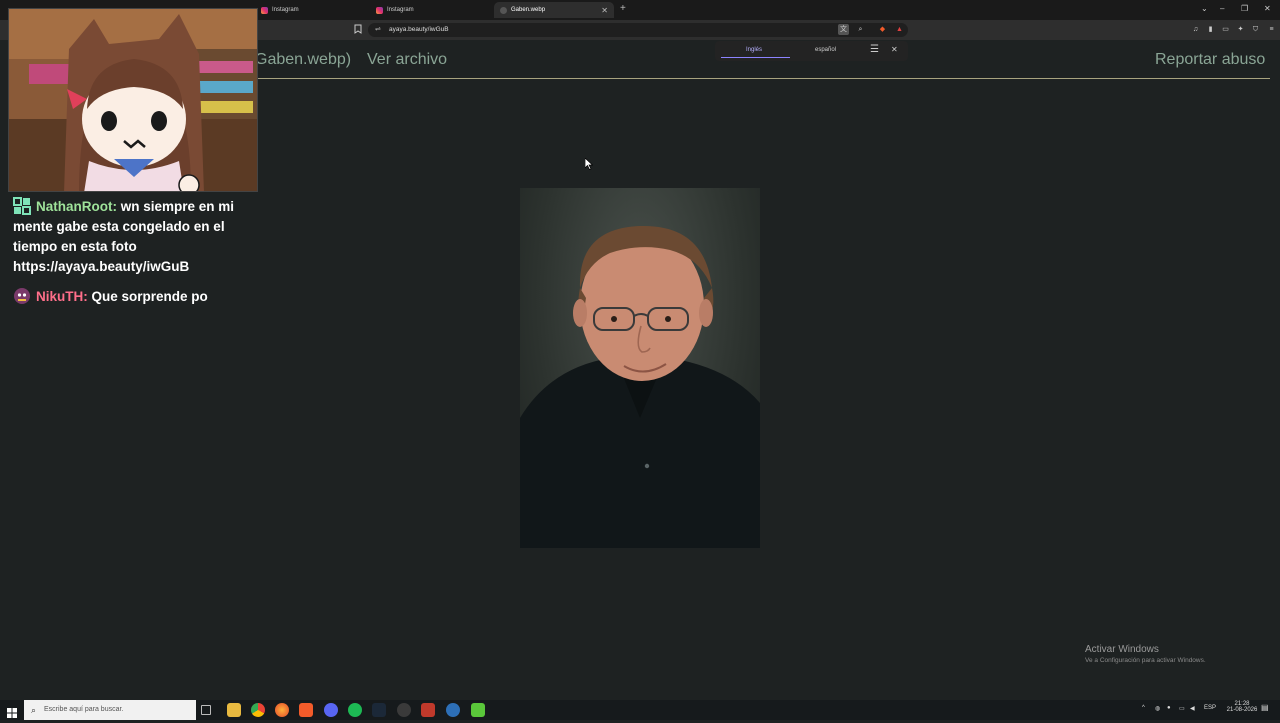 The height and width of the screenshot is (723, 1280). What do you see at coordinates (764, 78) in the screenshot?
I see `header-divider` at bounding box center [764, 78].